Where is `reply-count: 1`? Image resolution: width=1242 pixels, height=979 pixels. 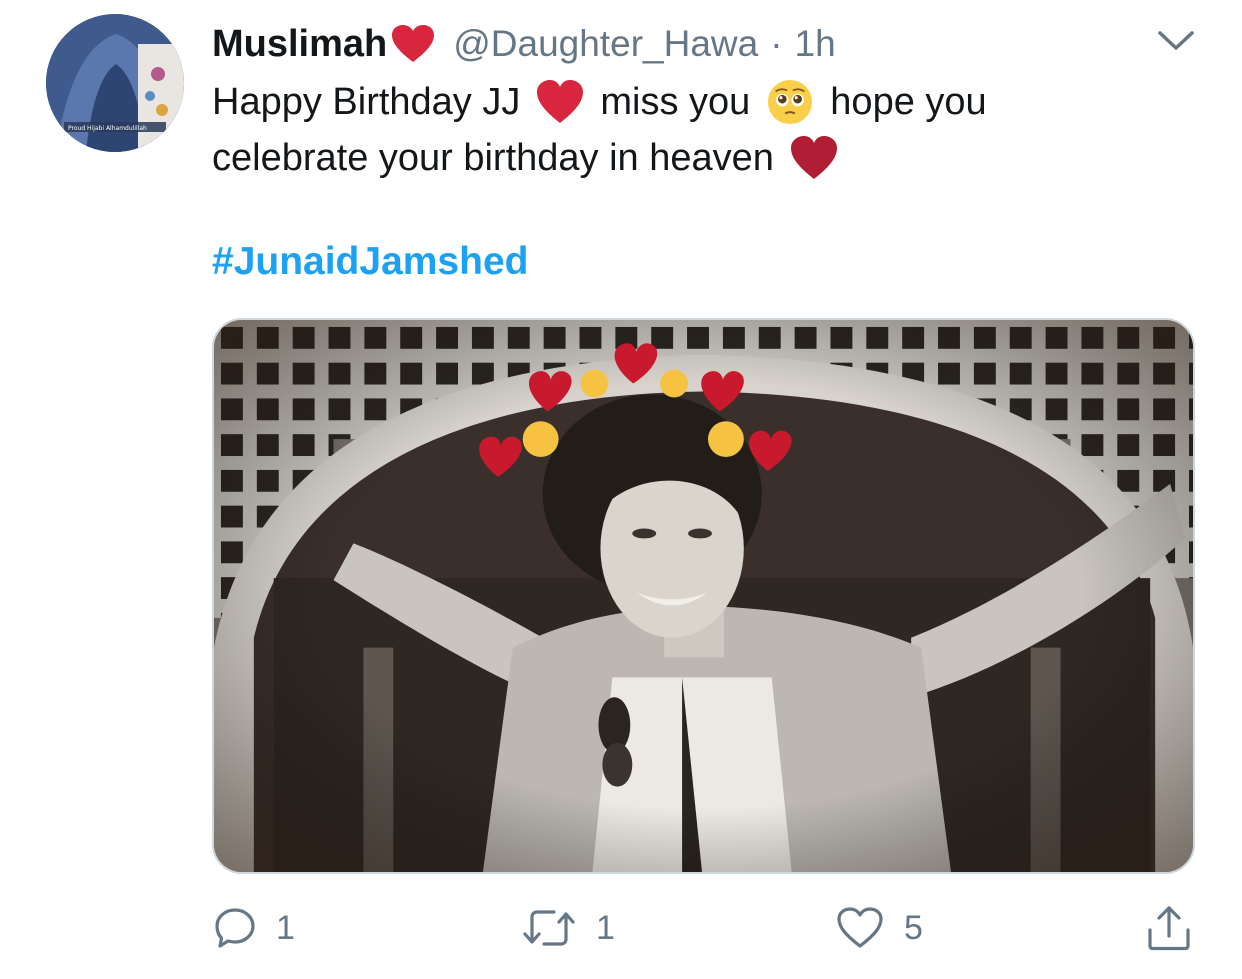 reply-count: 1 is located at coordinates (285, 927).